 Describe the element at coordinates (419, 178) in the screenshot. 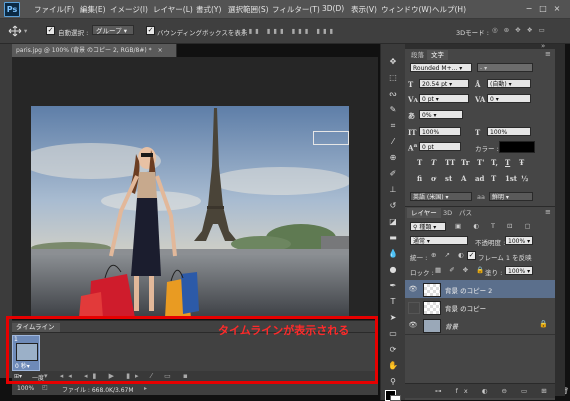

I see `ligatures-button: fi` at that location.